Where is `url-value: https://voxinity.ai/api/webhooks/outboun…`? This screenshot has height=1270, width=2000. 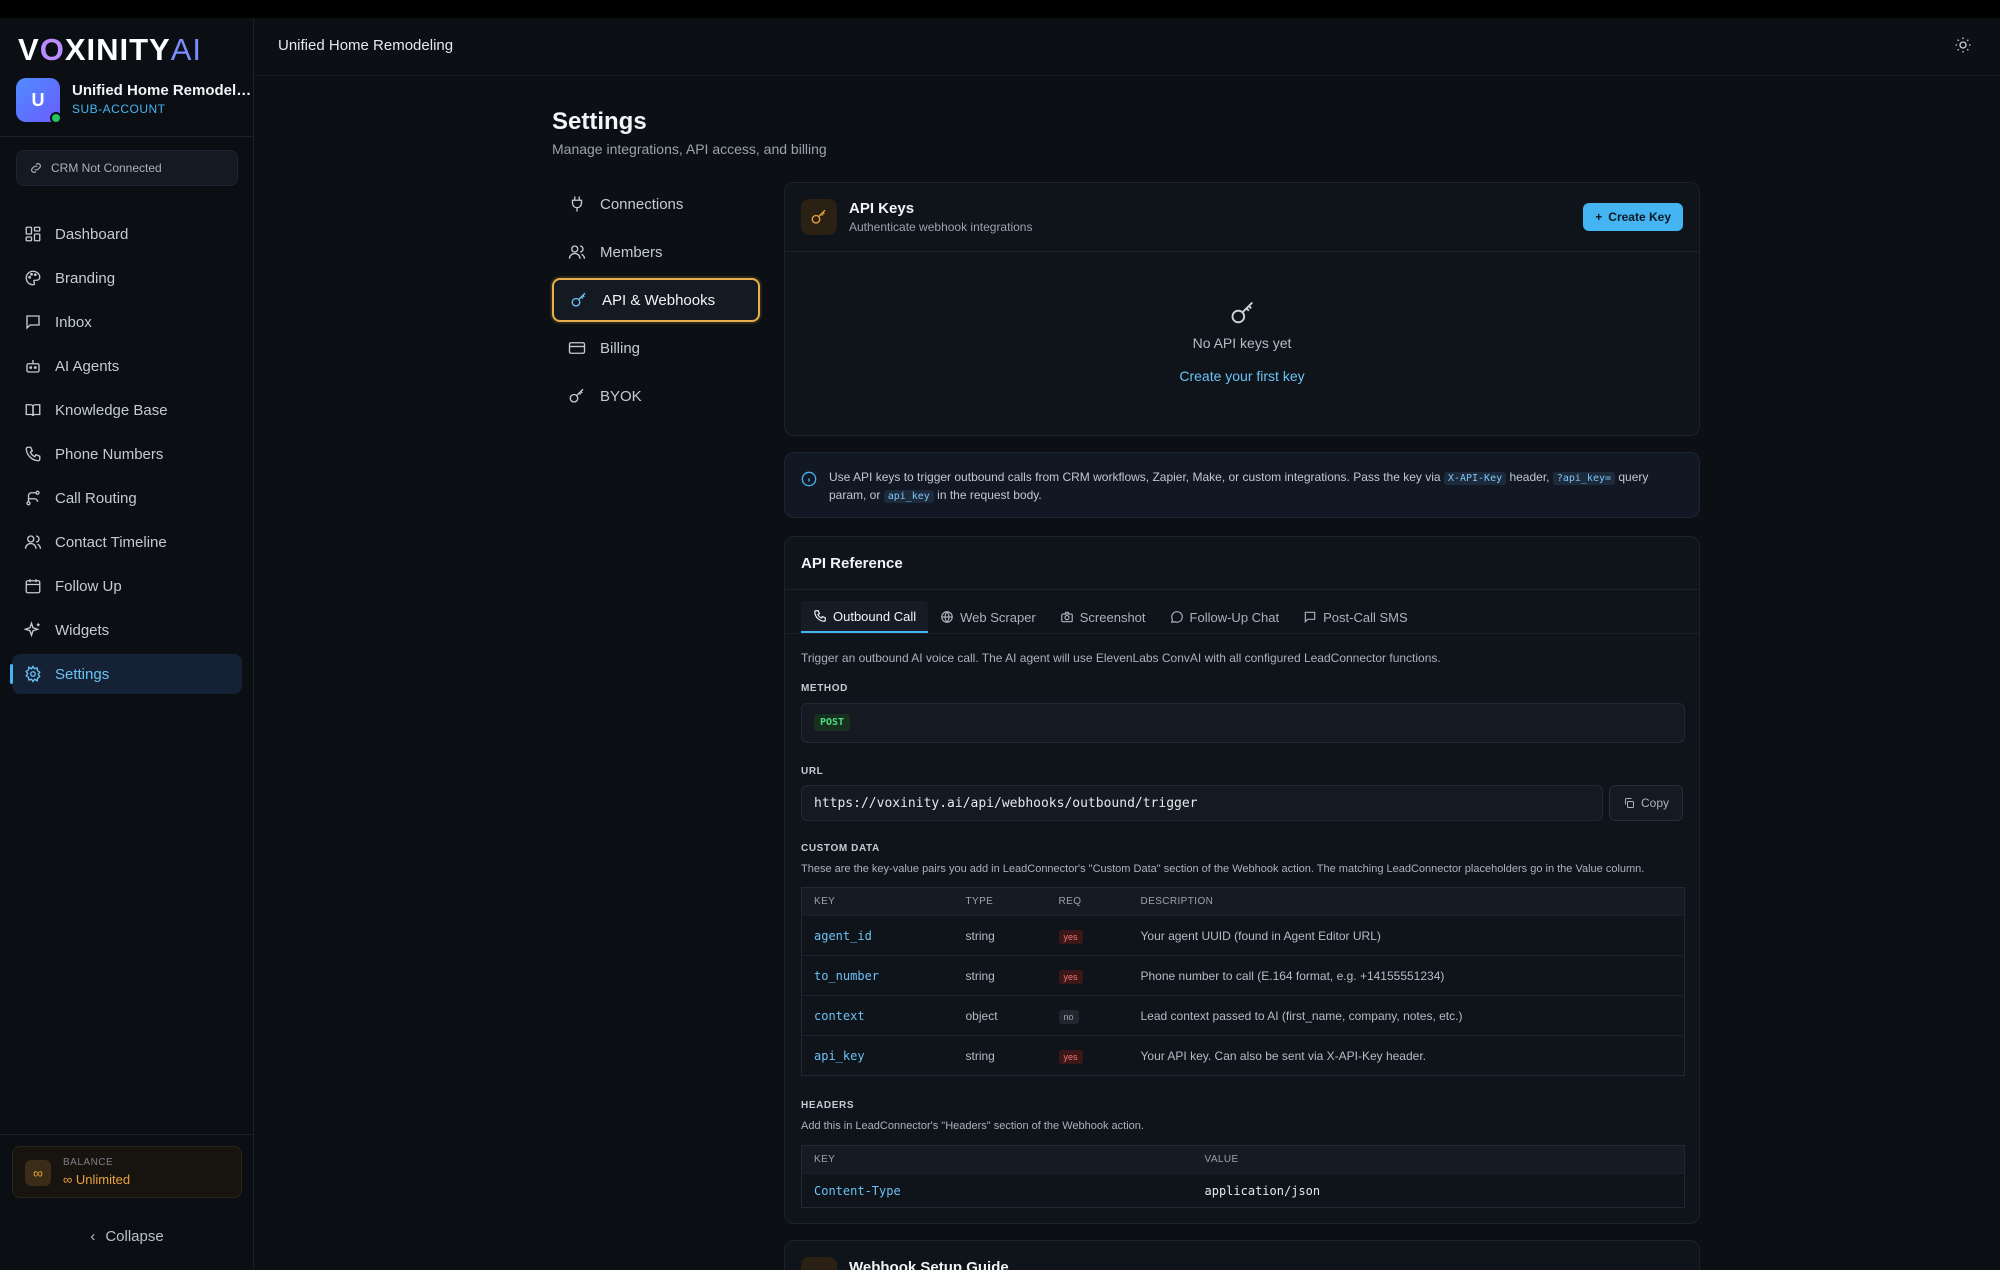 url-value: https://voxinity.ai/api/webhooks/outboun… is located at coordinates (1006, 803).